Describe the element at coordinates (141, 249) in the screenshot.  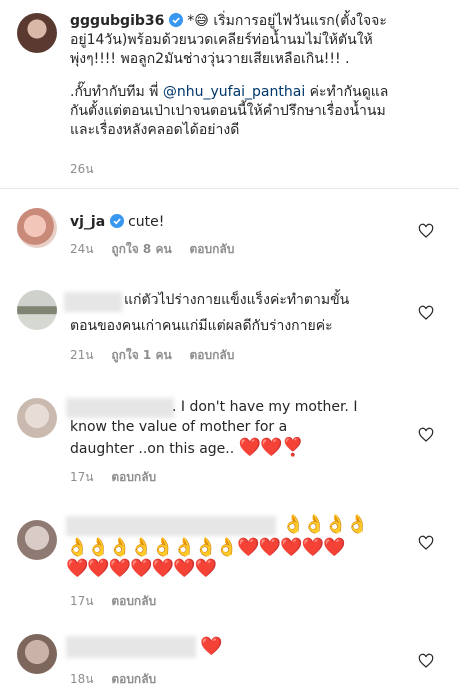
I see `comment-1-likes: ถูกใจ 8 คน` at that location.